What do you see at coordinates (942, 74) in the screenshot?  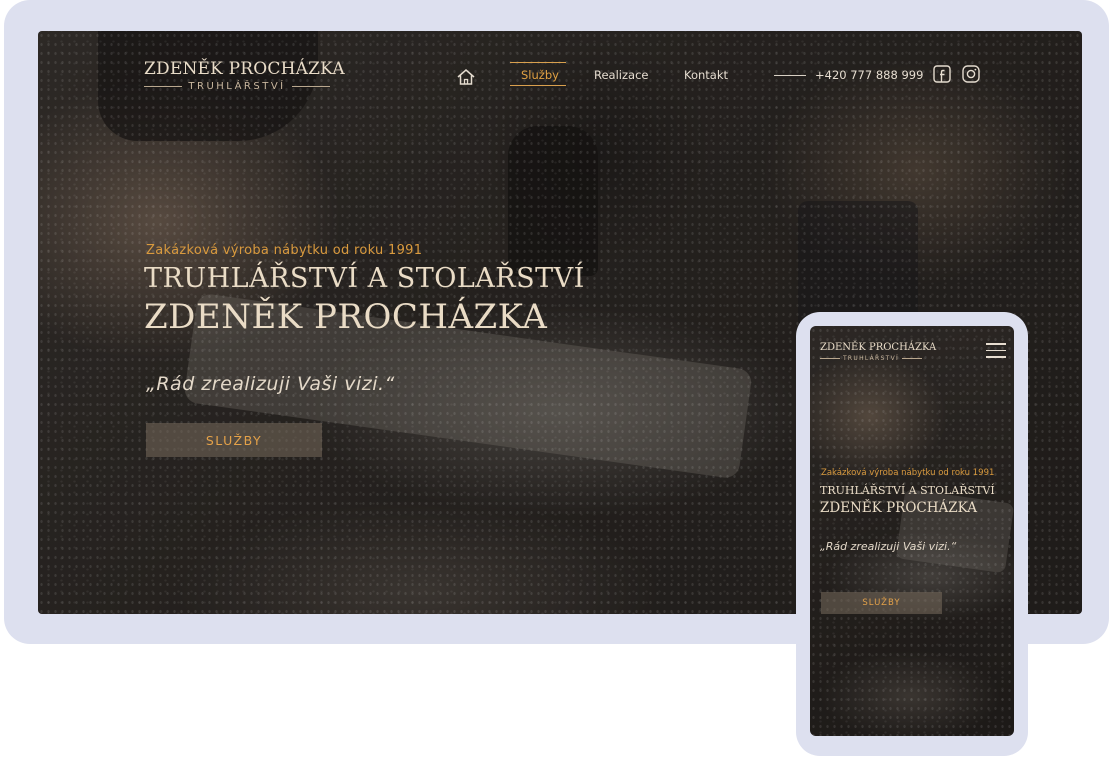 I see `facebook-icon` at bounding box center [942, 74].